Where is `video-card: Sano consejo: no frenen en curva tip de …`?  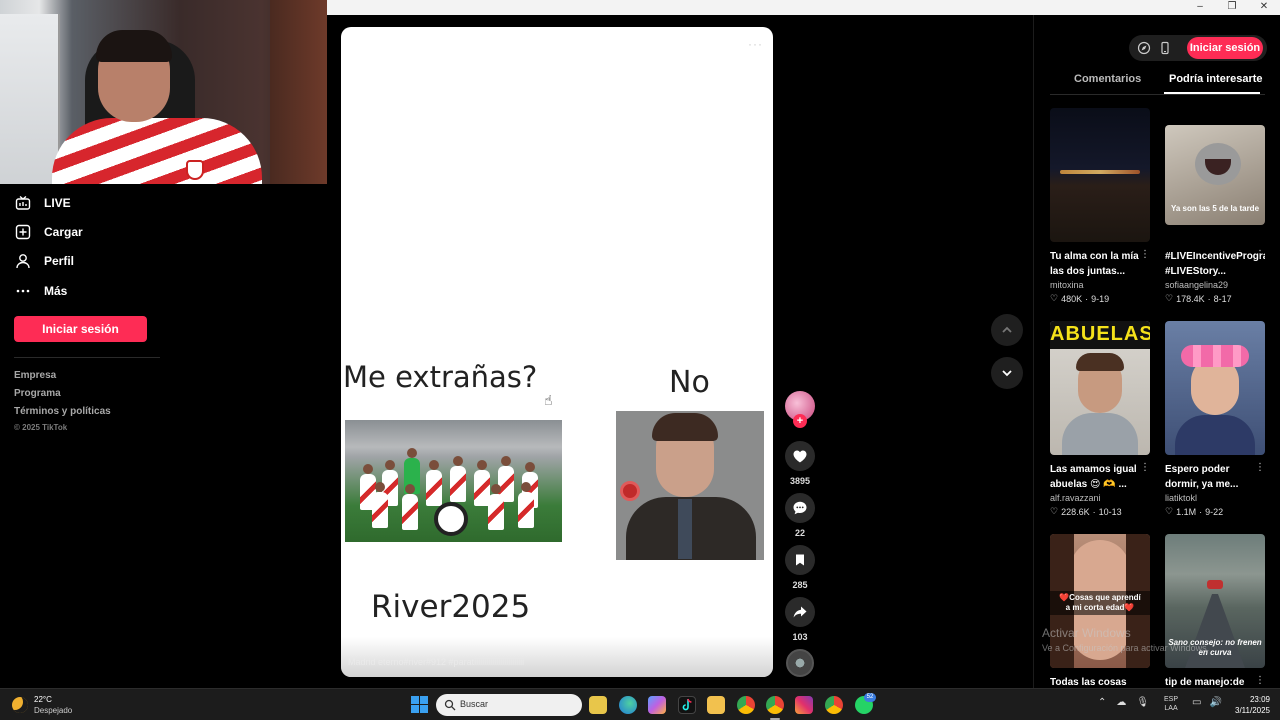
video-card: Sano consejo: no frenen en curva tip de … is located at coordinates (1215, 619).